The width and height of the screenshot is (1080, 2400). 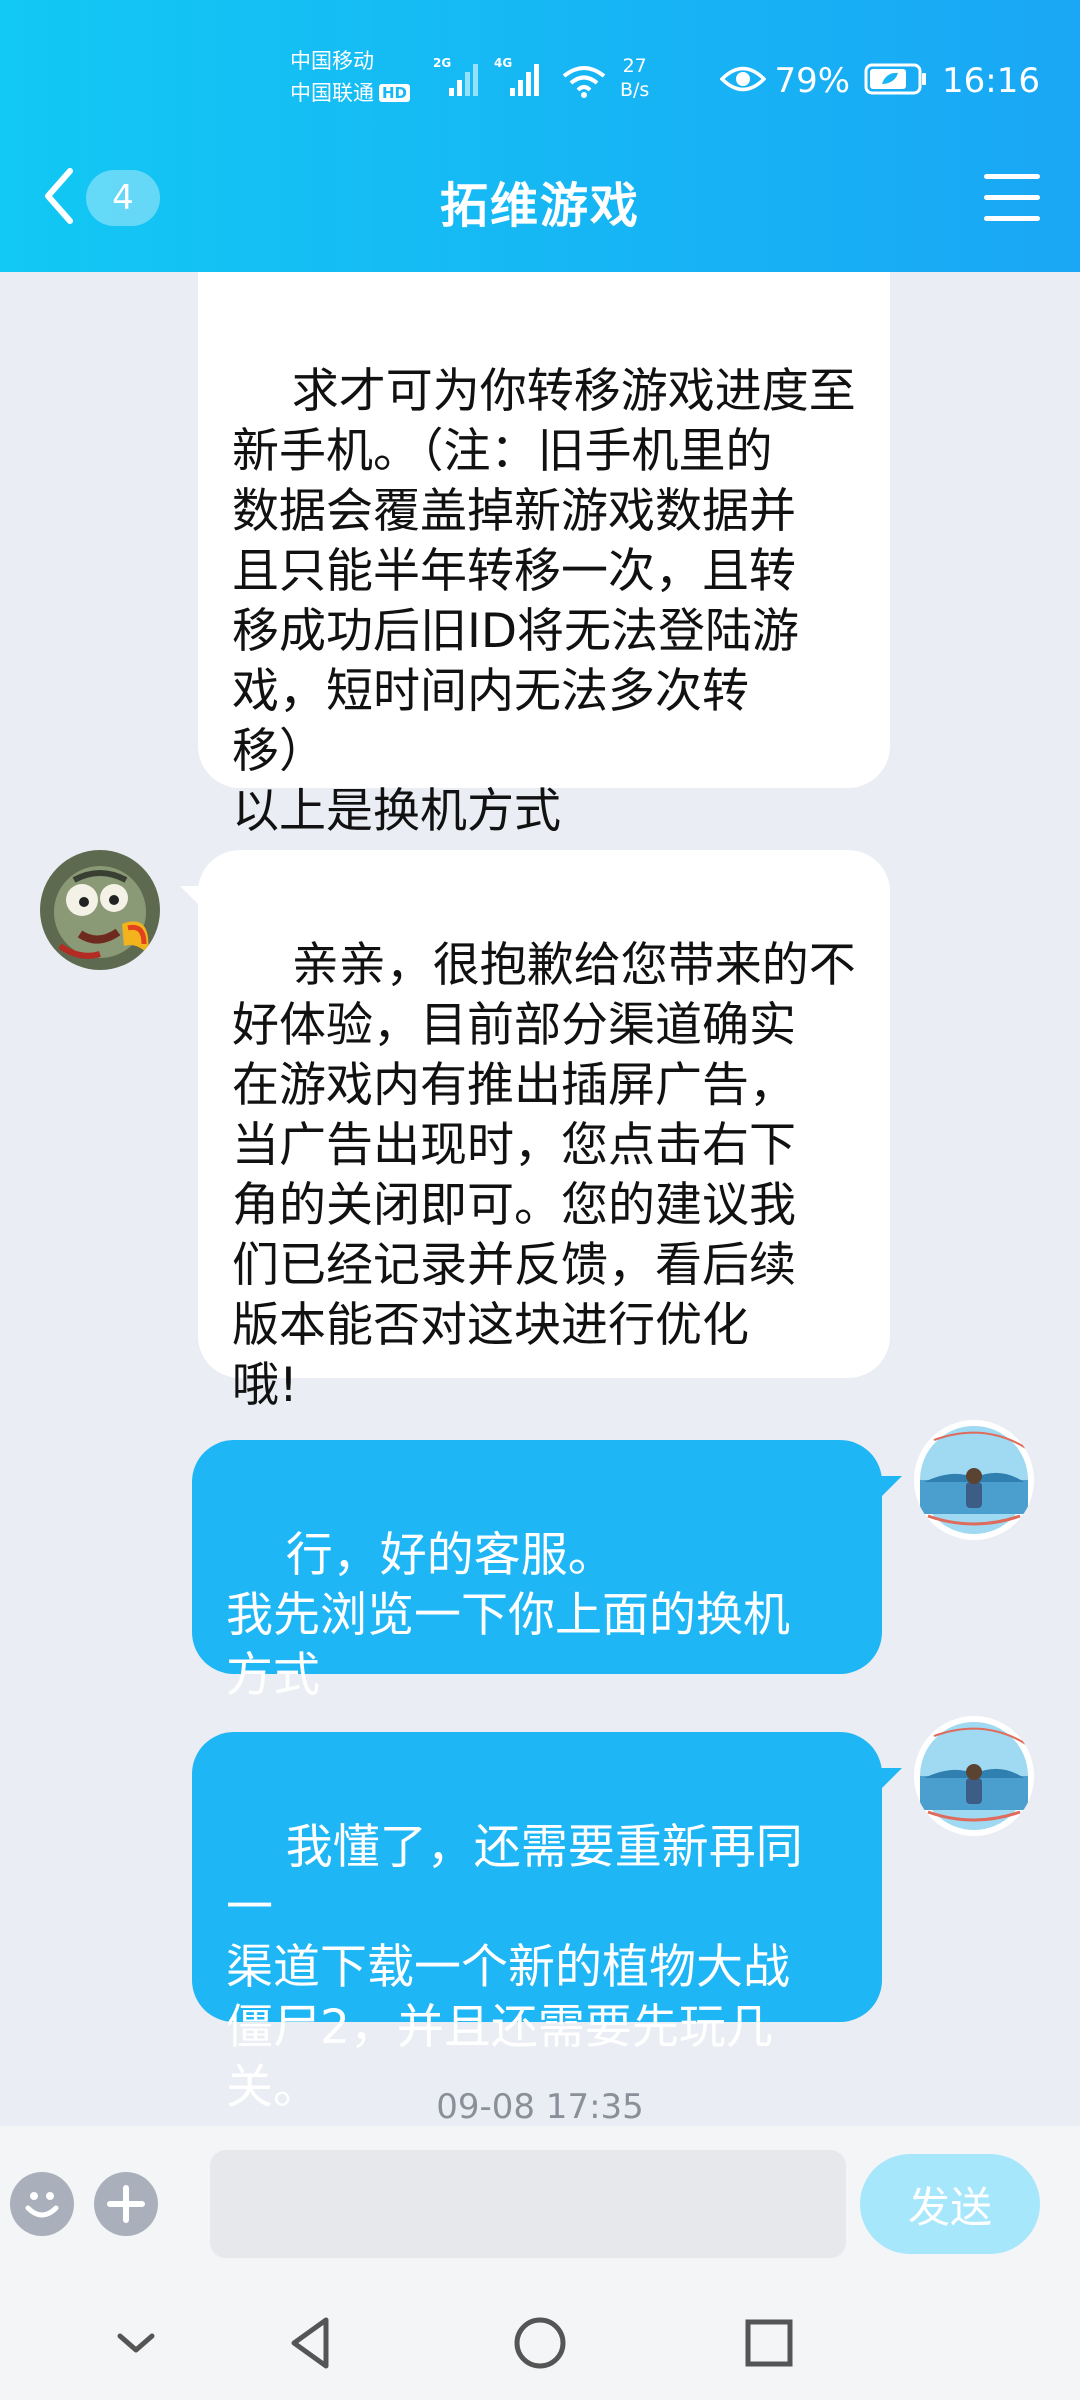 I want to click on nav-home-button, so click(x=540, y=2343).